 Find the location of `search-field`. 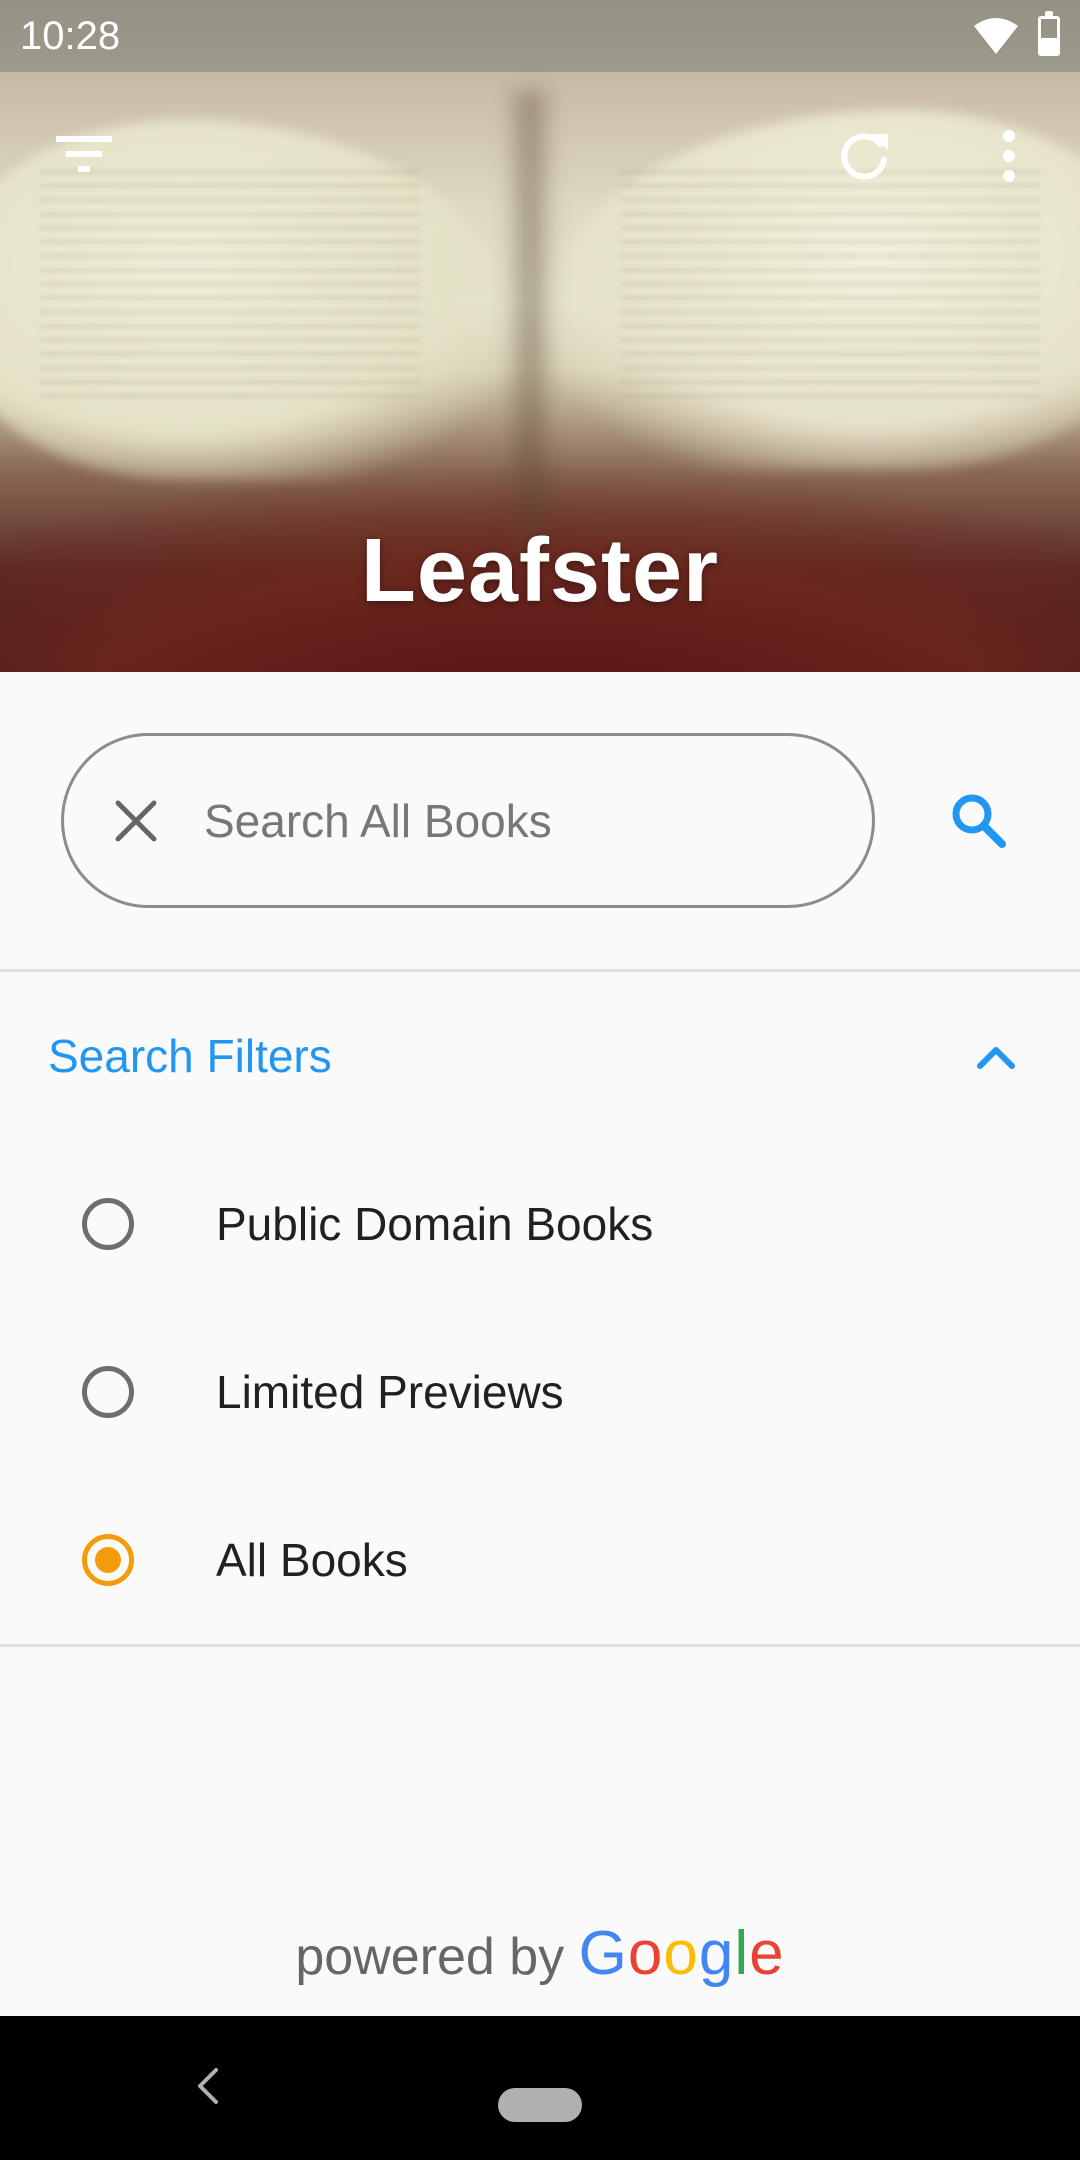

search-field is located at coordinates (468, 820).